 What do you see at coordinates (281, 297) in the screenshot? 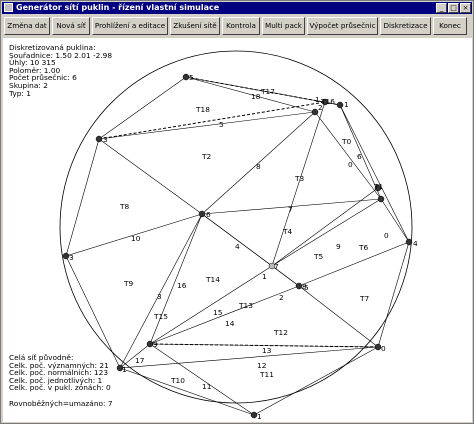
I see `edge-label: 2` at bounding box center [281, 297].